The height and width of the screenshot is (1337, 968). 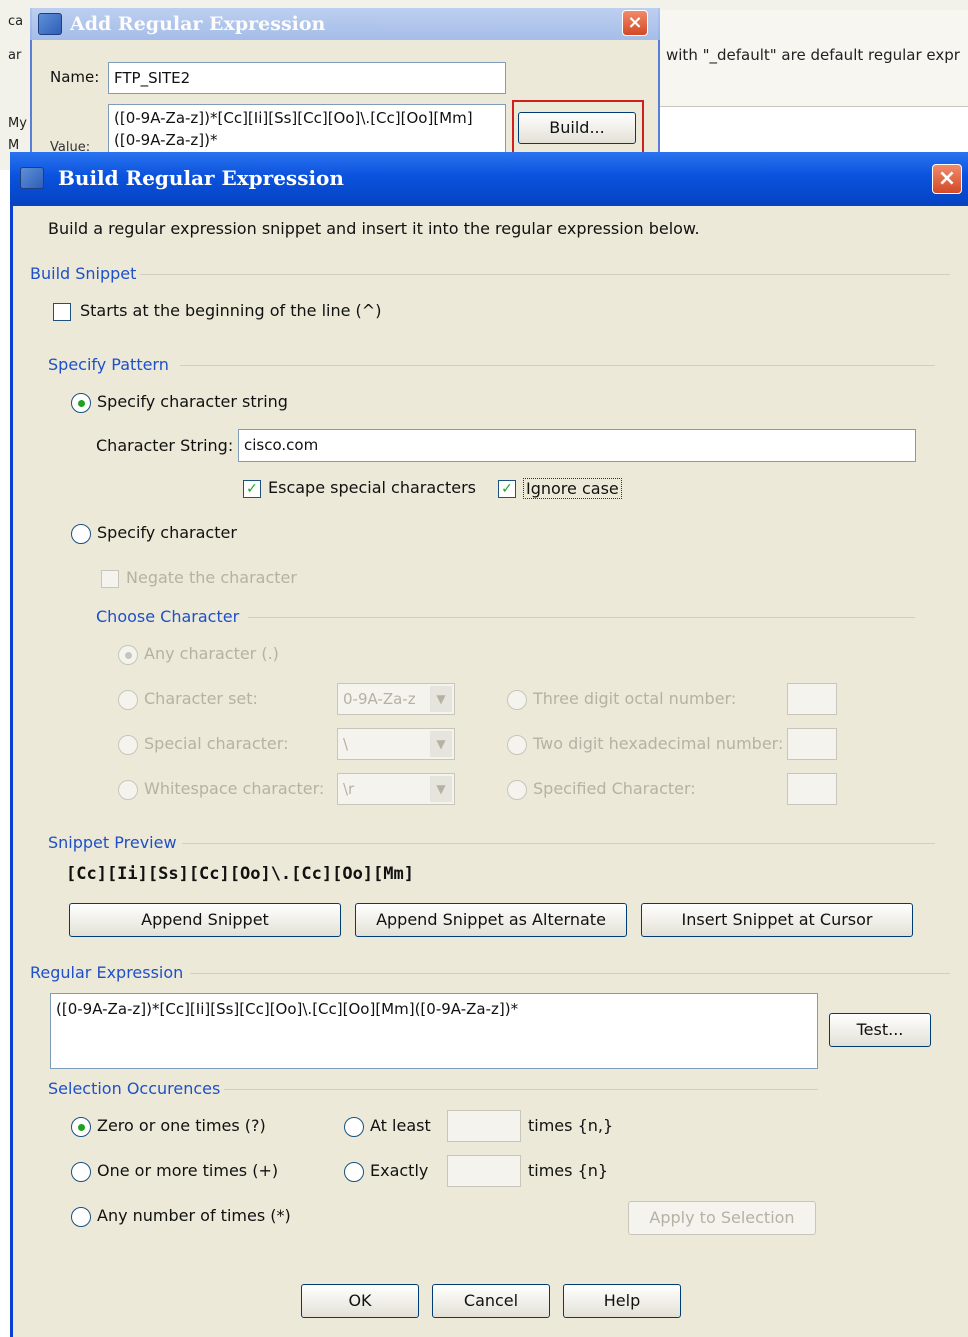 I want to click on character-set-radio, so click(x=128, y=700).